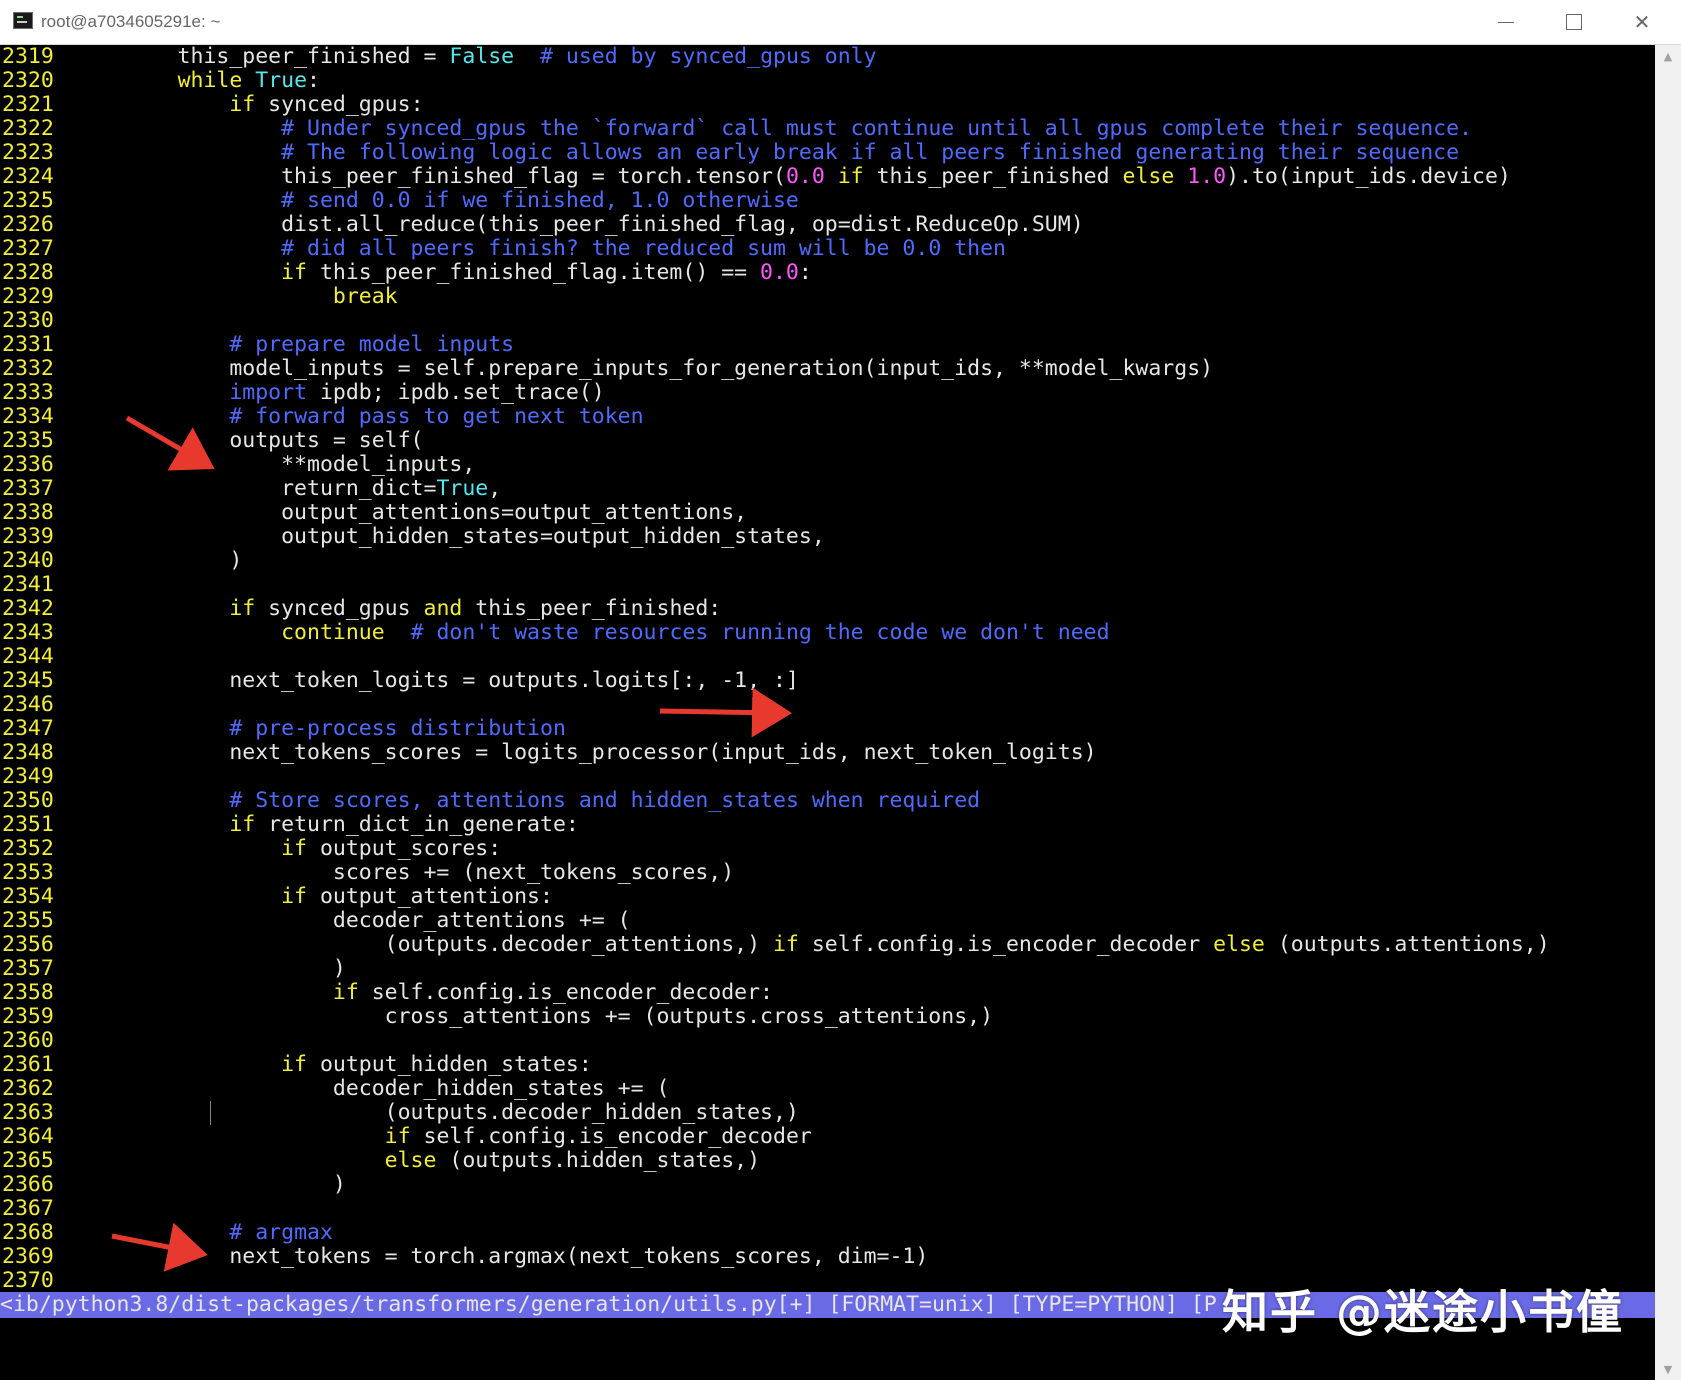 Image resolution: width=1681 pixels, height=1380 pixels. Describe the element at coordinates (1668, 712) in the screenshot. I see `vertical-scrollbar: ▲ ▼` at that location.